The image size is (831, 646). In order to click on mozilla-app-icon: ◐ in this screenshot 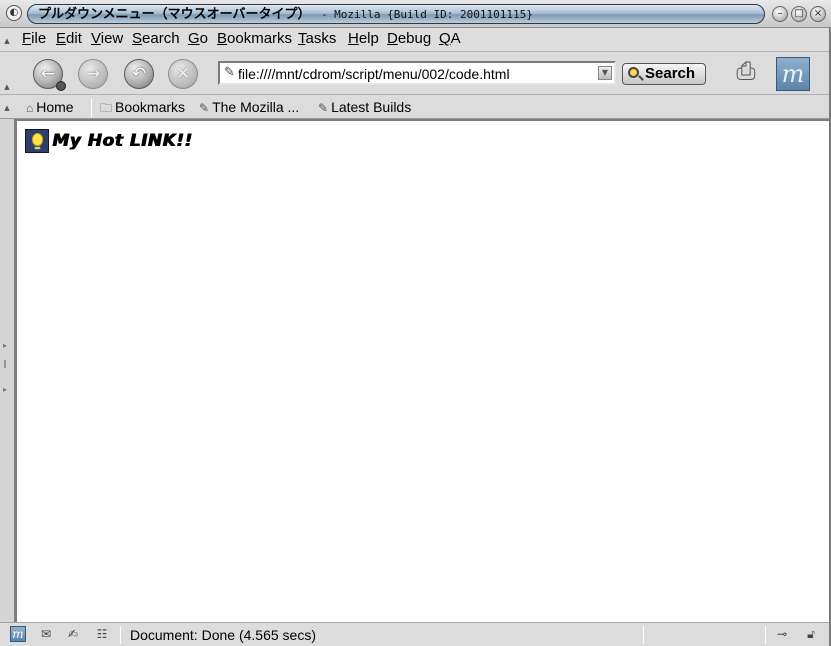, I will do `click(14, 13)`.